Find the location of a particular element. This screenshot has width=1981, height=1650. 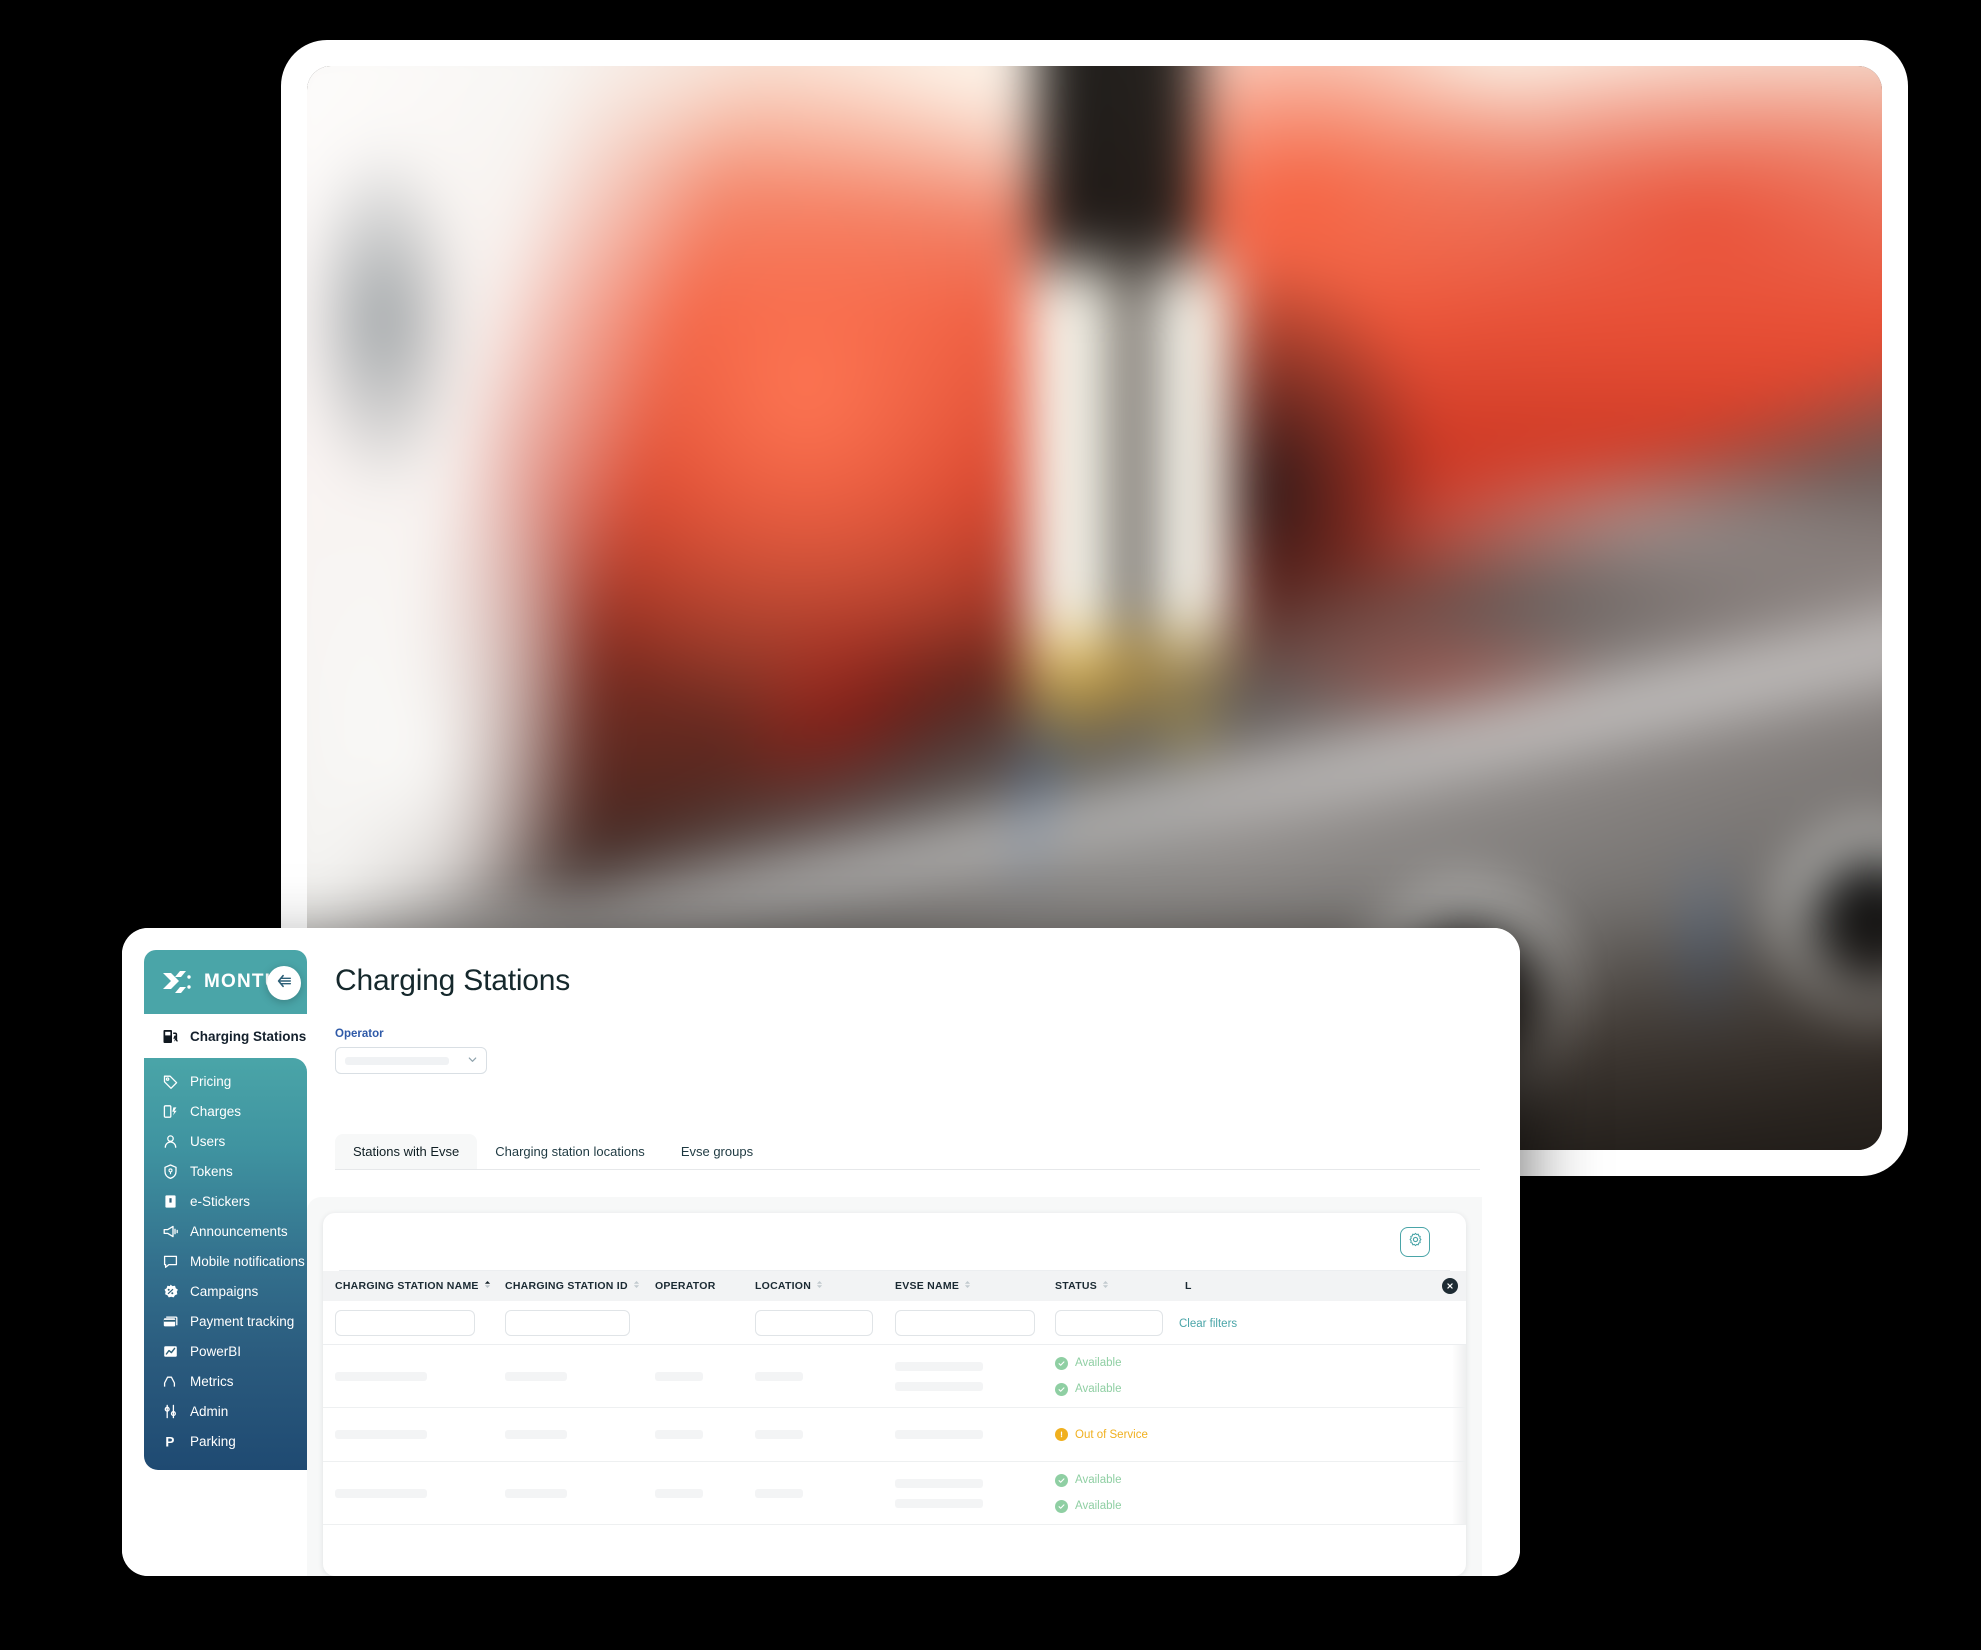

table-settings-button is located at coordinates (1415, 1241).